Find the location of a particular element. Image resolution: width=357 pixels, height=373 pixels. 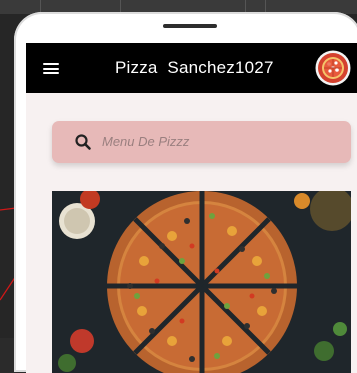

search-bar: Menu De Pizzz is located at coordinates (201, 142).